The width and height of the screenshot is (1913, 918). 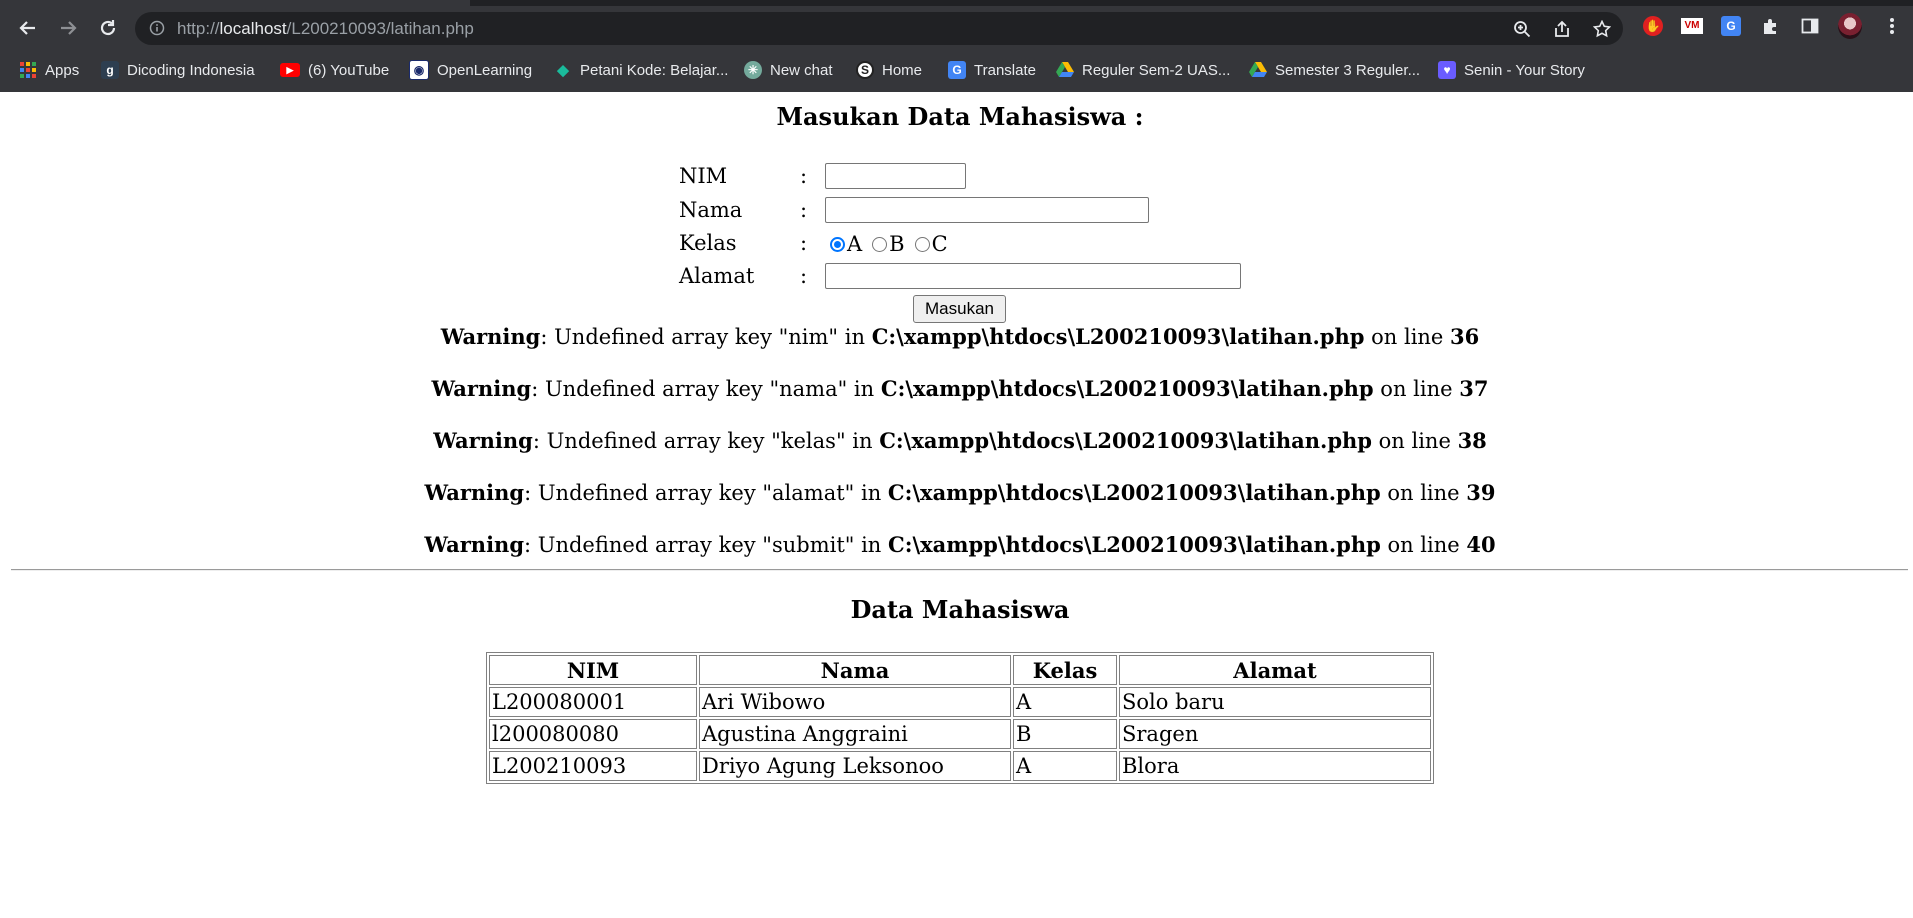 What do you see at coordinates (1033, 276) in the screenshot?
I see `alamat-input` at bounding box center [1033, 276].